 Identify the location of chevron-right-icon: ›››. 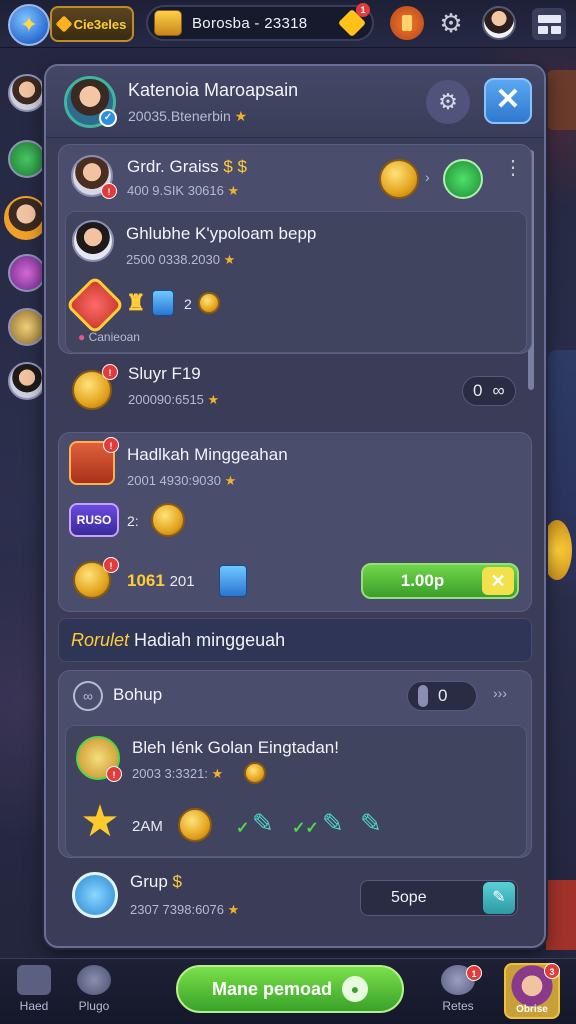
(500, 693).